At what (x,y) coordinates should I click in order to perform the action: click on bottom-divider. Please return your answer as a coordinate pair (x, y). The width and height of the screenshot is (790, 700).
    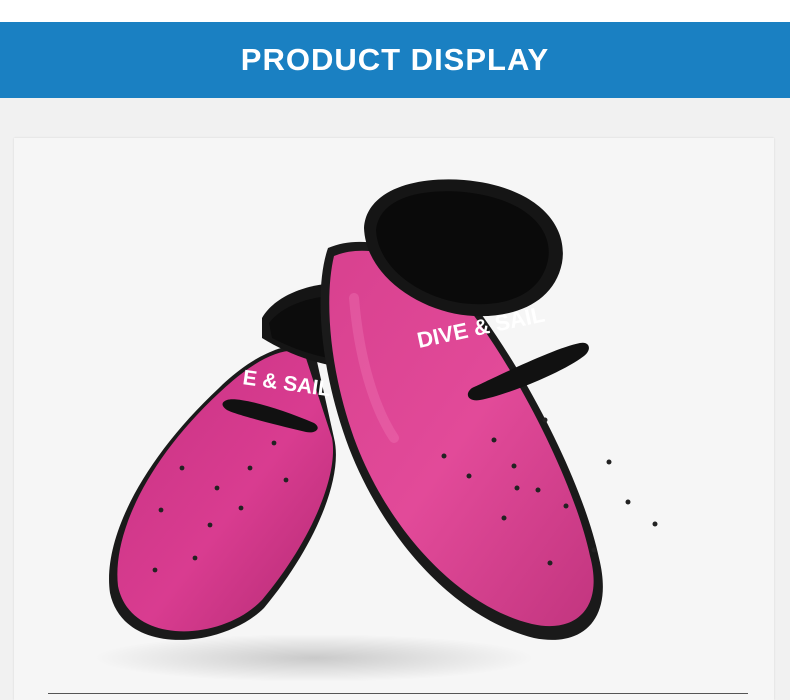
    Looking at the image, I should click on (398, 693).